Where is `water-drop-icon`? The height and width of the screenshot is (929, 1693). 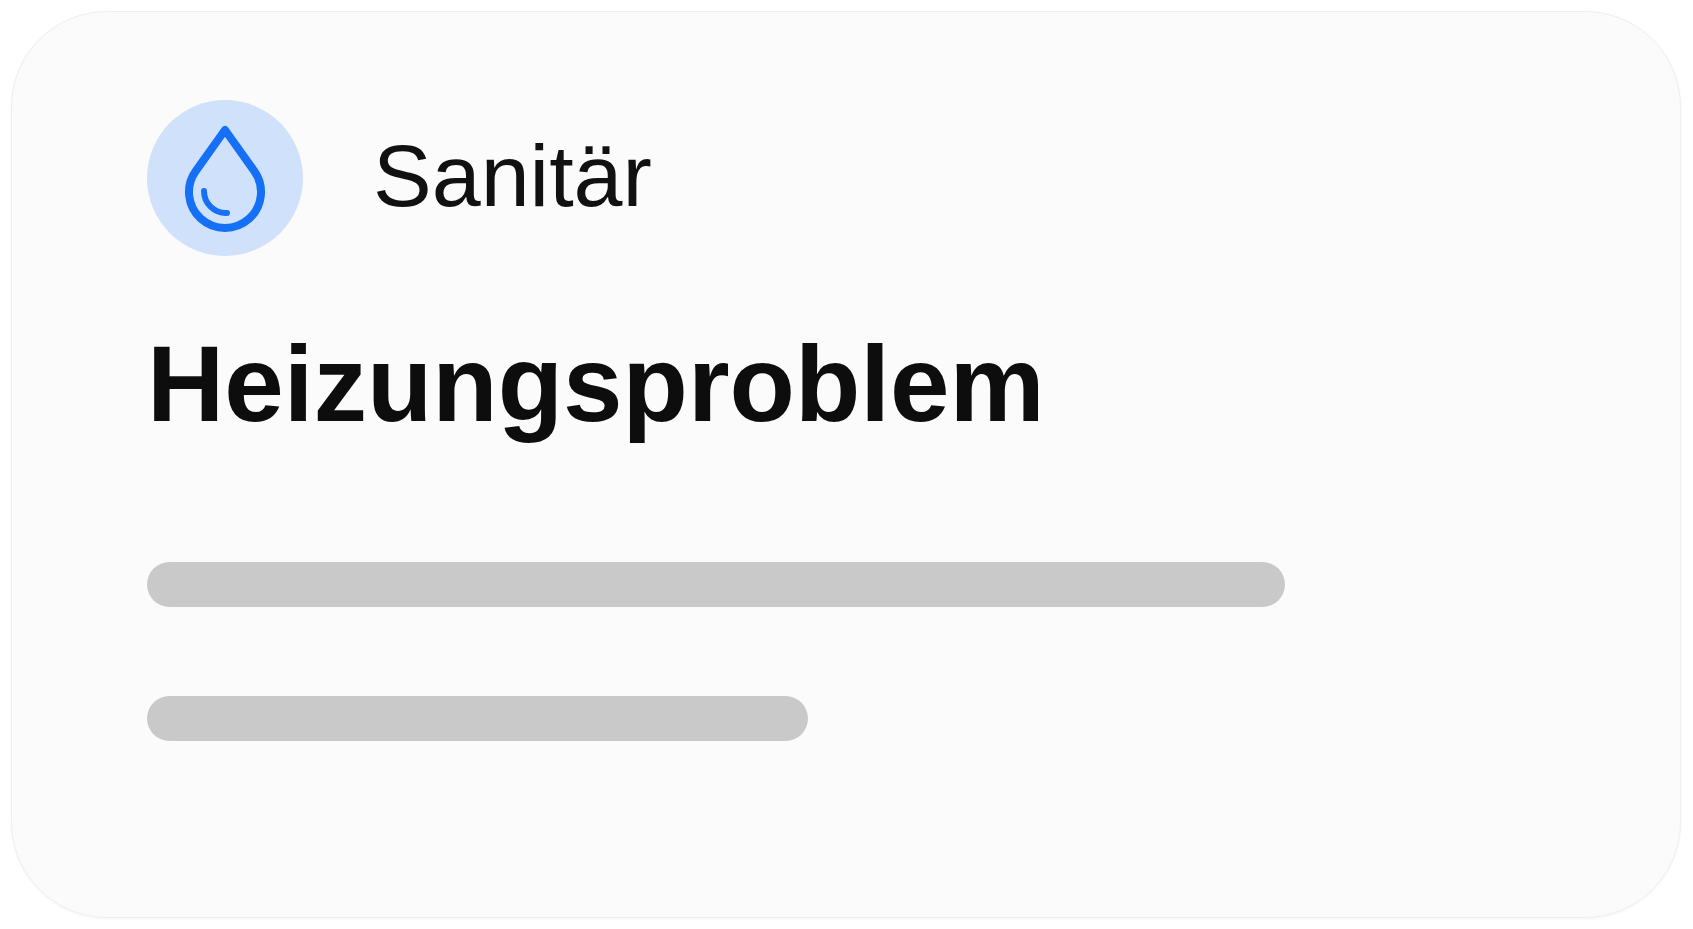
water-drop-icon is located at coordinates (225, 178).